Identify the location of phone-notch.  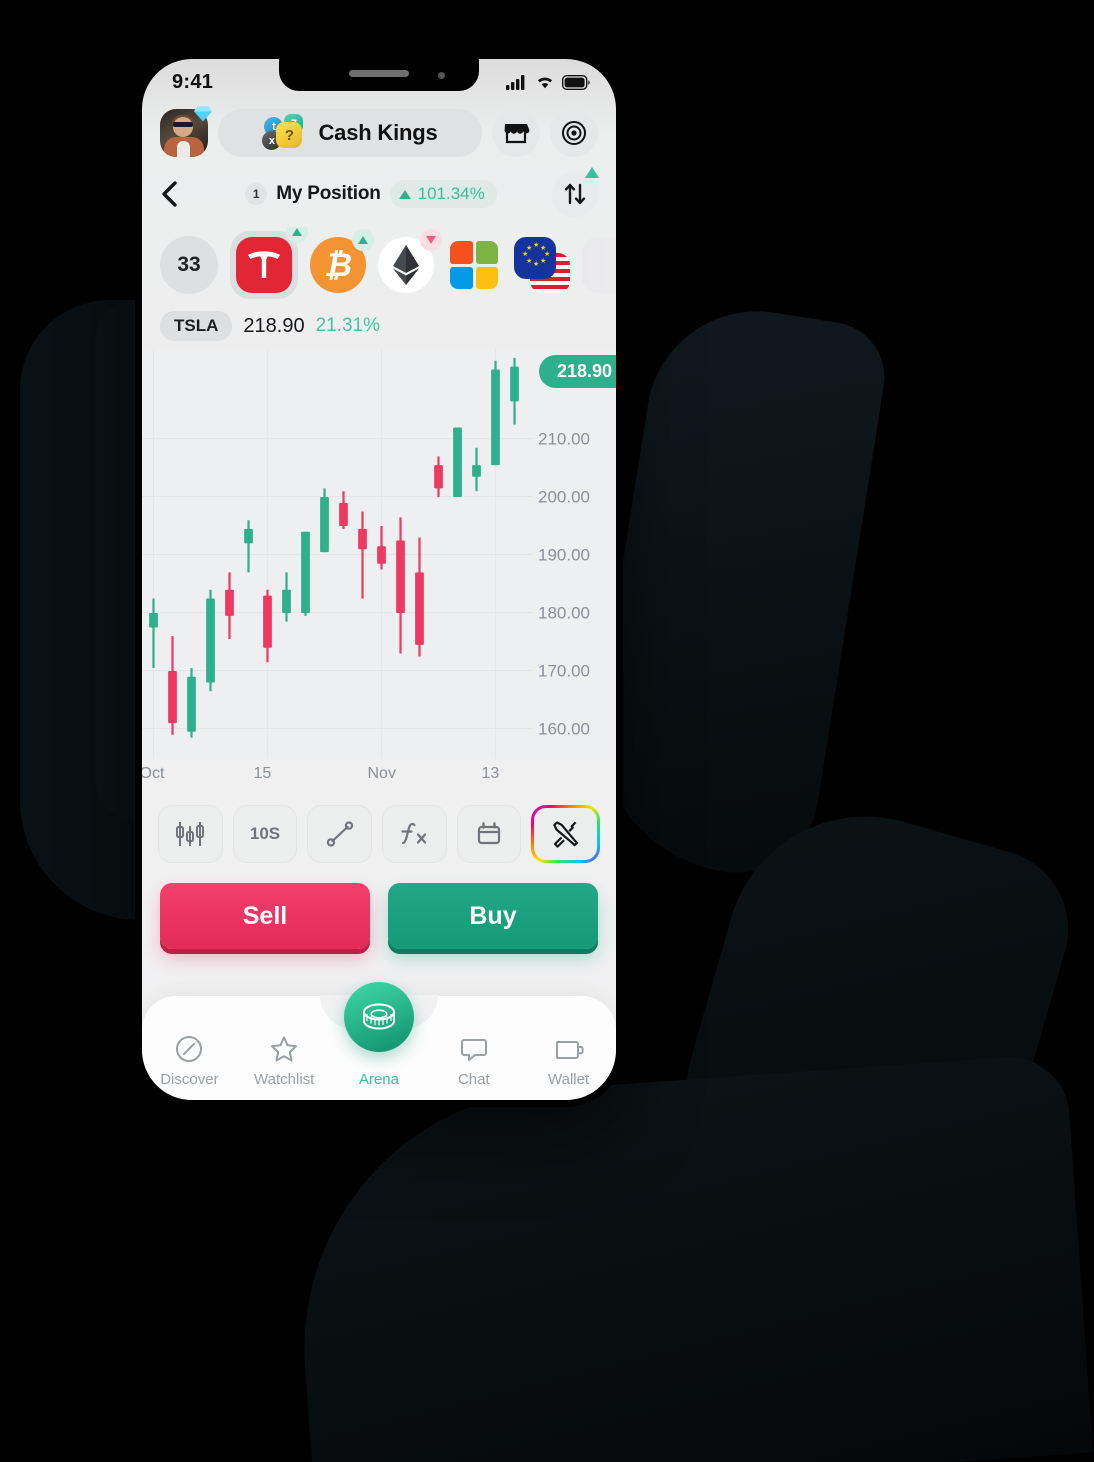
(379, 75).